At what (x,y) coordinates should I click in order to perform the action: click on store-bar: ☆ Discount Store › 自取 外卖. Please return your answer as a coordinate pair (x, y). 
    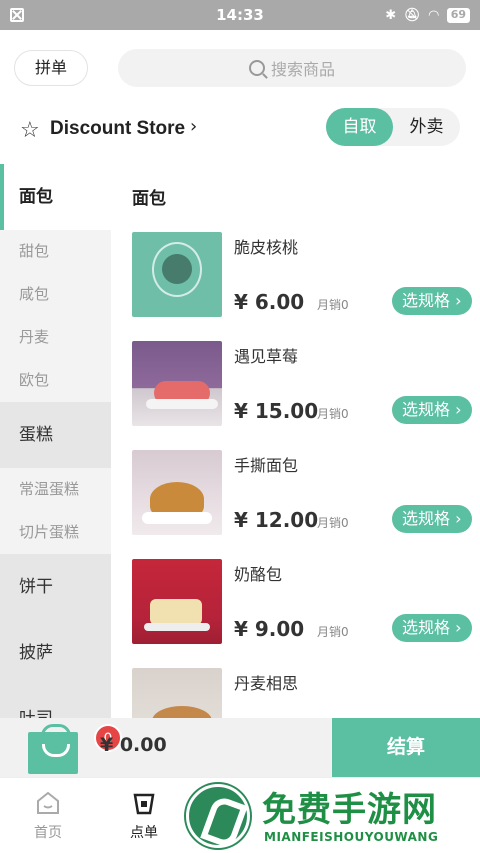
    Looking at the image, I should click on (240, 136).